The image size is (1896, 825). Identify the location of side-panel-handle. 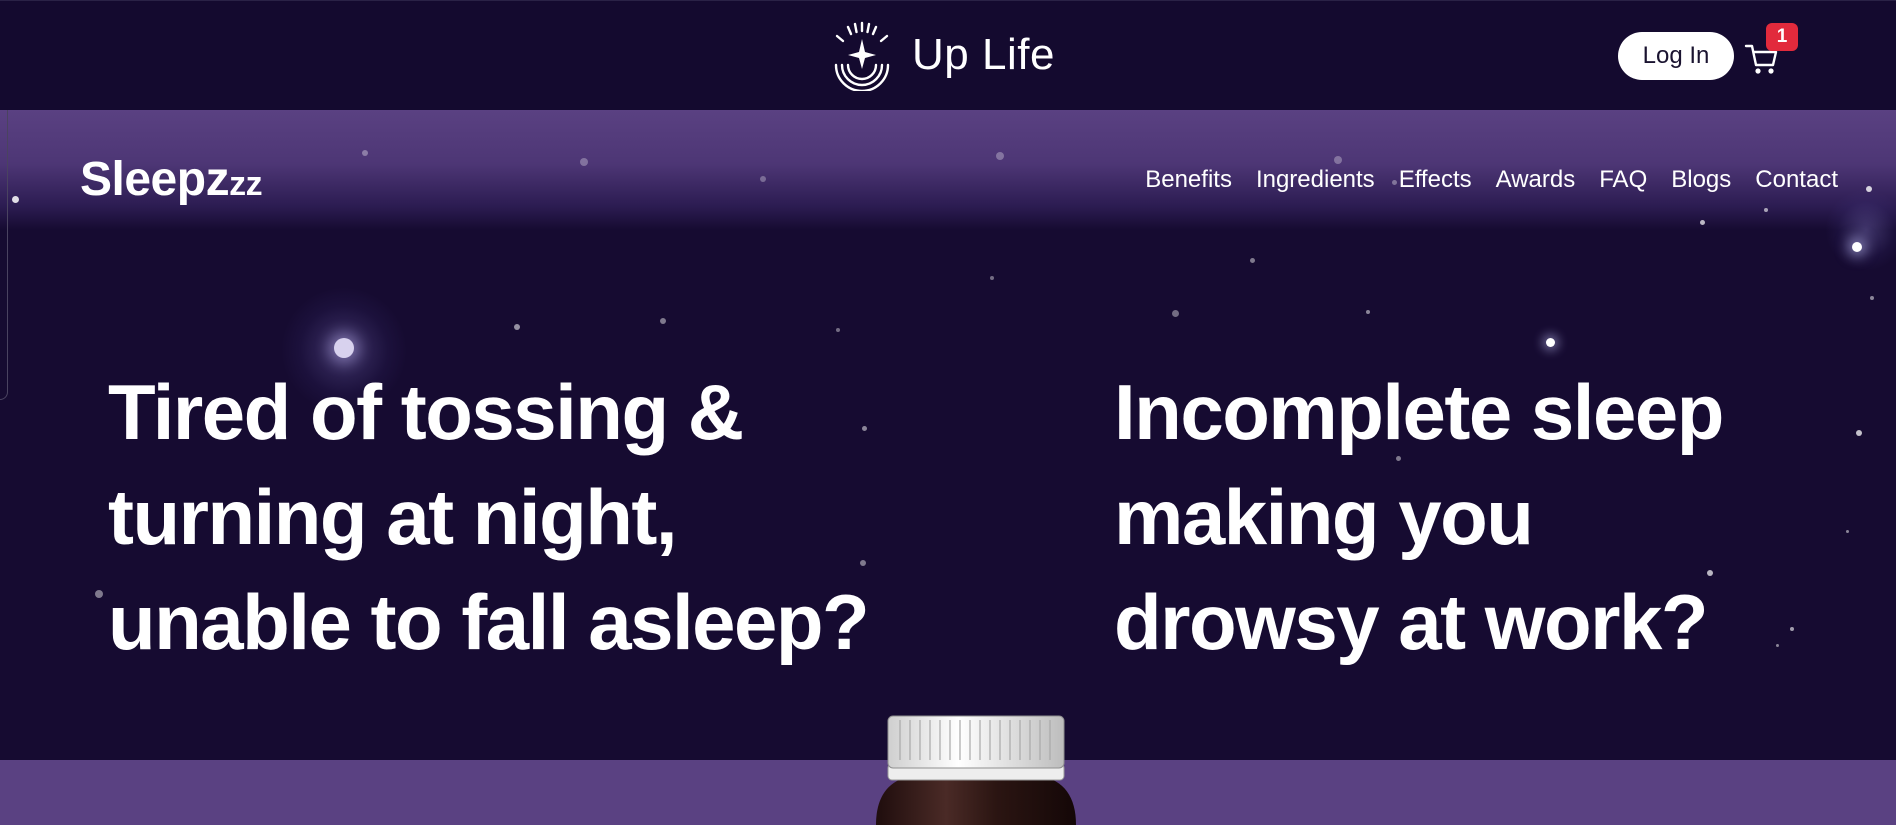
(4, 255).